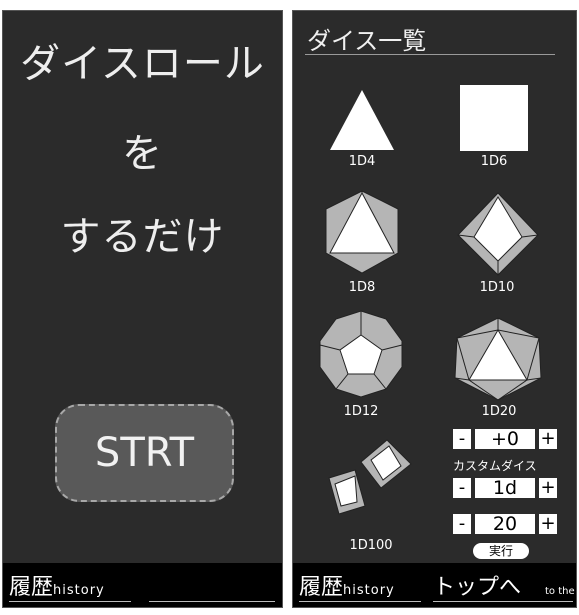 The height and width of the screenshot is (615, 579). Describe the element at coordinates (70, 601) in the screenshot. I see `history-underline` at that location.